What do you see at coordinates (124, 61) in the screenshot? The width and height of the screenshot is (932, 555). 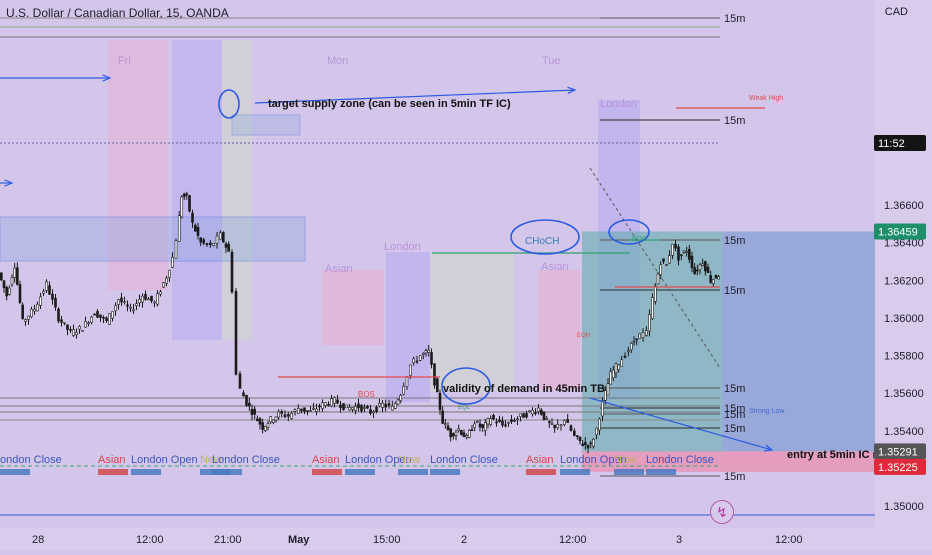 I see `session-label-0: Fri` at bounding box center [124, 61].